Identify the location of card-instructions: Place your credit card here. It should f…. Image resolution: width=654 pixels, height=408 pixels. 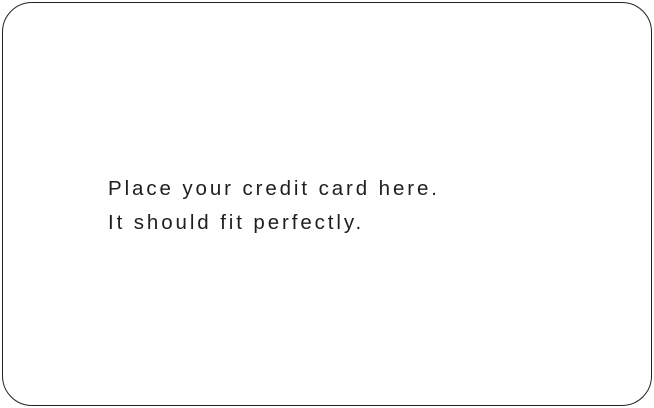
(274, 206).